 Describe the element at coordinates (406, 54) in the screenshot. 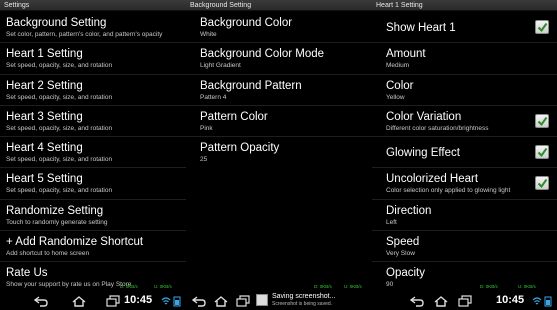

I see `item-title: Amount` at that location.